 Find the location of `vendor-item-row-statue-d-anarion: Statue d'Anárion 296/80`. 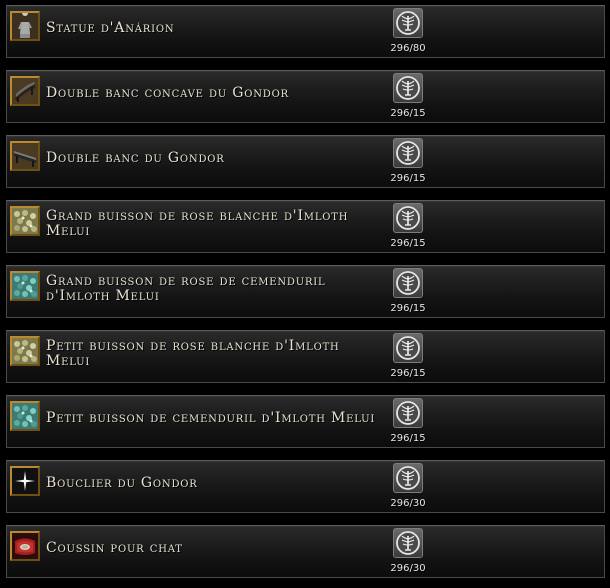

vendor-item-row-statue-d-anarion: Statue d'Anárion 296/80 is located at coordinates (305, 31).